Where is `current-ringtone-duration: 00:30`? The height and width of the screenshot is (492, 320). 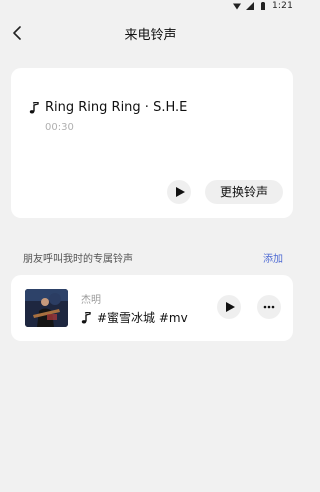 current-ringtone-duration: 00:30 is located at coordinates (59, 127).